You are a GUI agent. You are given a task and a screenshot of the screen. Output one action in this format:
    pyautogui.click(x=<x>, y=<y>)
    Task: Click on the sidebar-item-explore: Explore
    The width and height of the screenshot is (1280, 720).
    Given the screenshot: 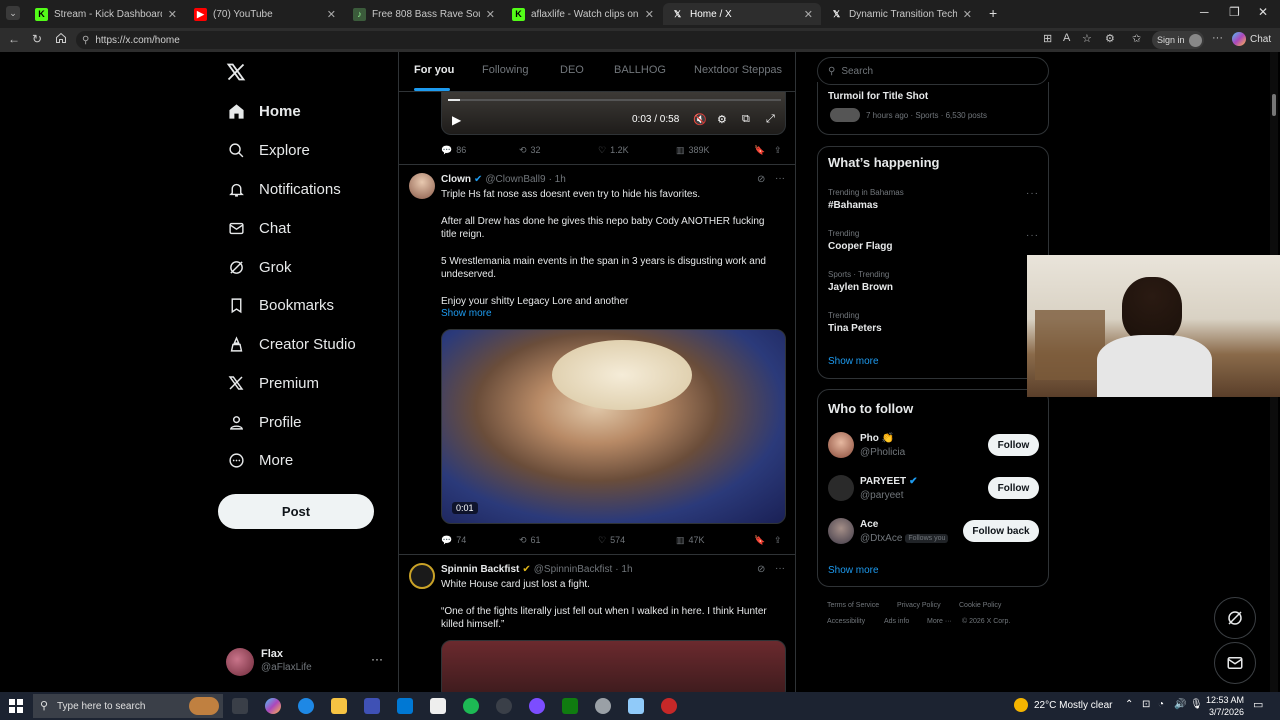 What is the action you would take?
    pyautogui.click(x=268, y=150)
    